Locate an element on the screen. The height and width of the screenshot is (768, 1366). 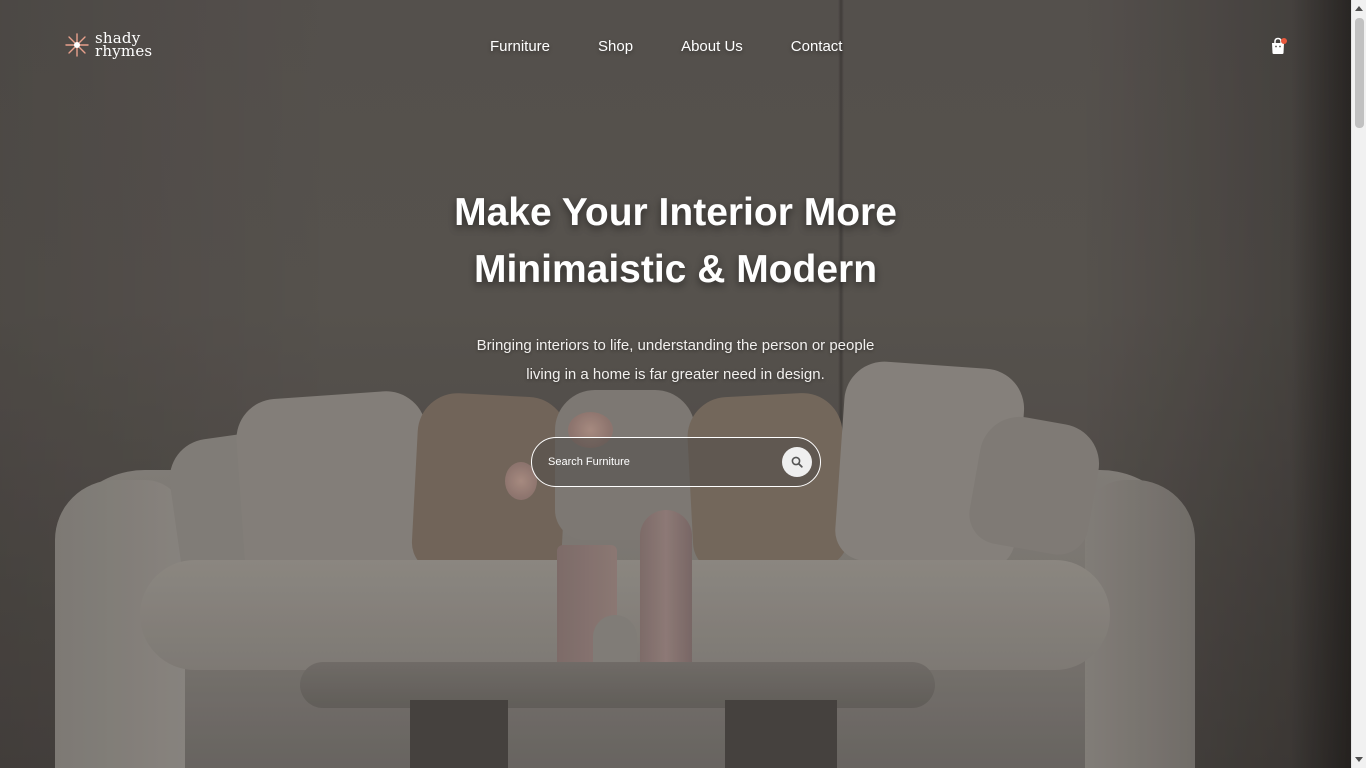
cart-badge is located at coordinates (1284, 41).